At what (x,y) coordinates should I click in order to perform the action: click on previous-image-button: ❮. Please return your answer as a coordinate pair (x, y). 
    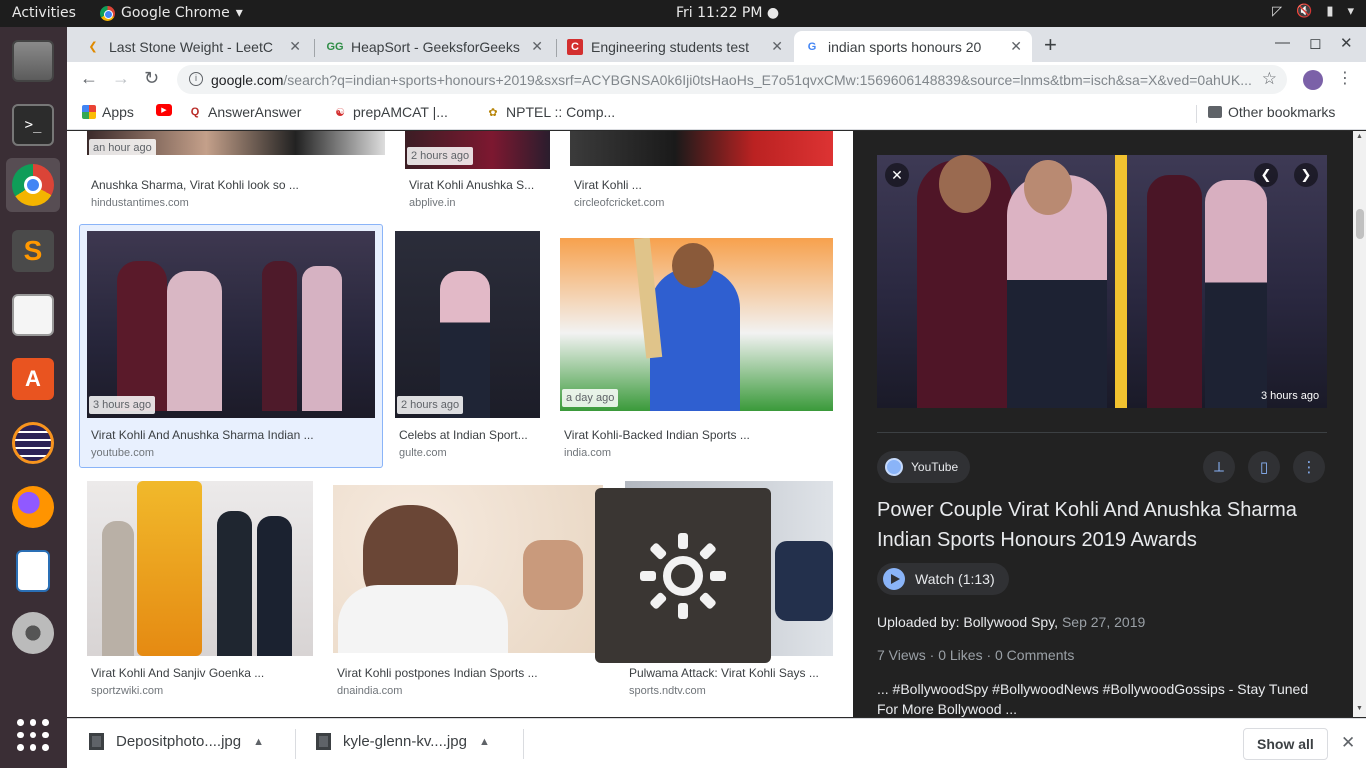
    Looking at the image, I should click on (1266, 175).